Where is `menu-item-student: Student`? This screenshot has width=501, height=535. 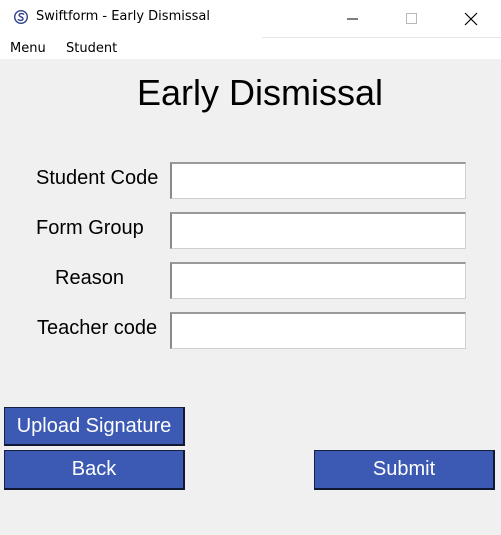 menu-item-student: Student is located at coordinates (91, 48).